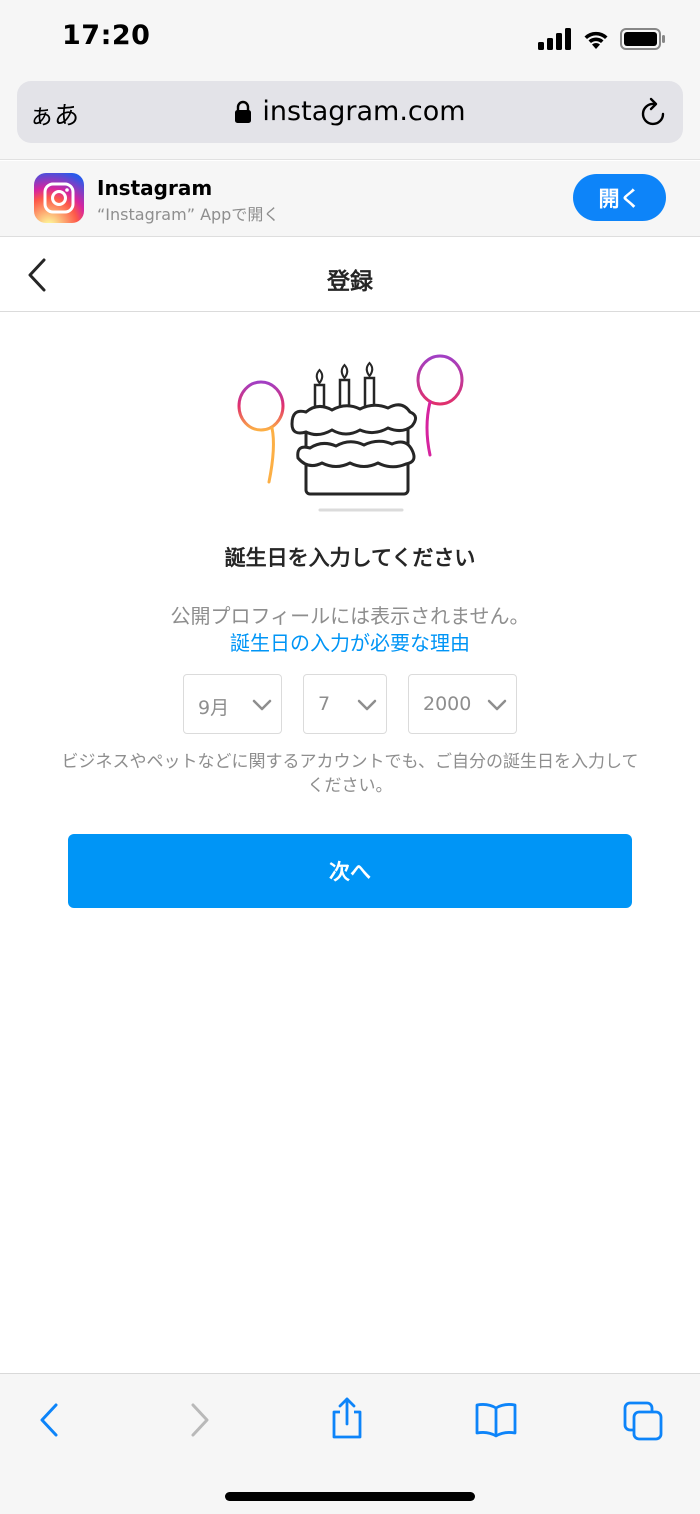  I want to click on birthday-selects: 9月 7 2000, so click(350, 704).